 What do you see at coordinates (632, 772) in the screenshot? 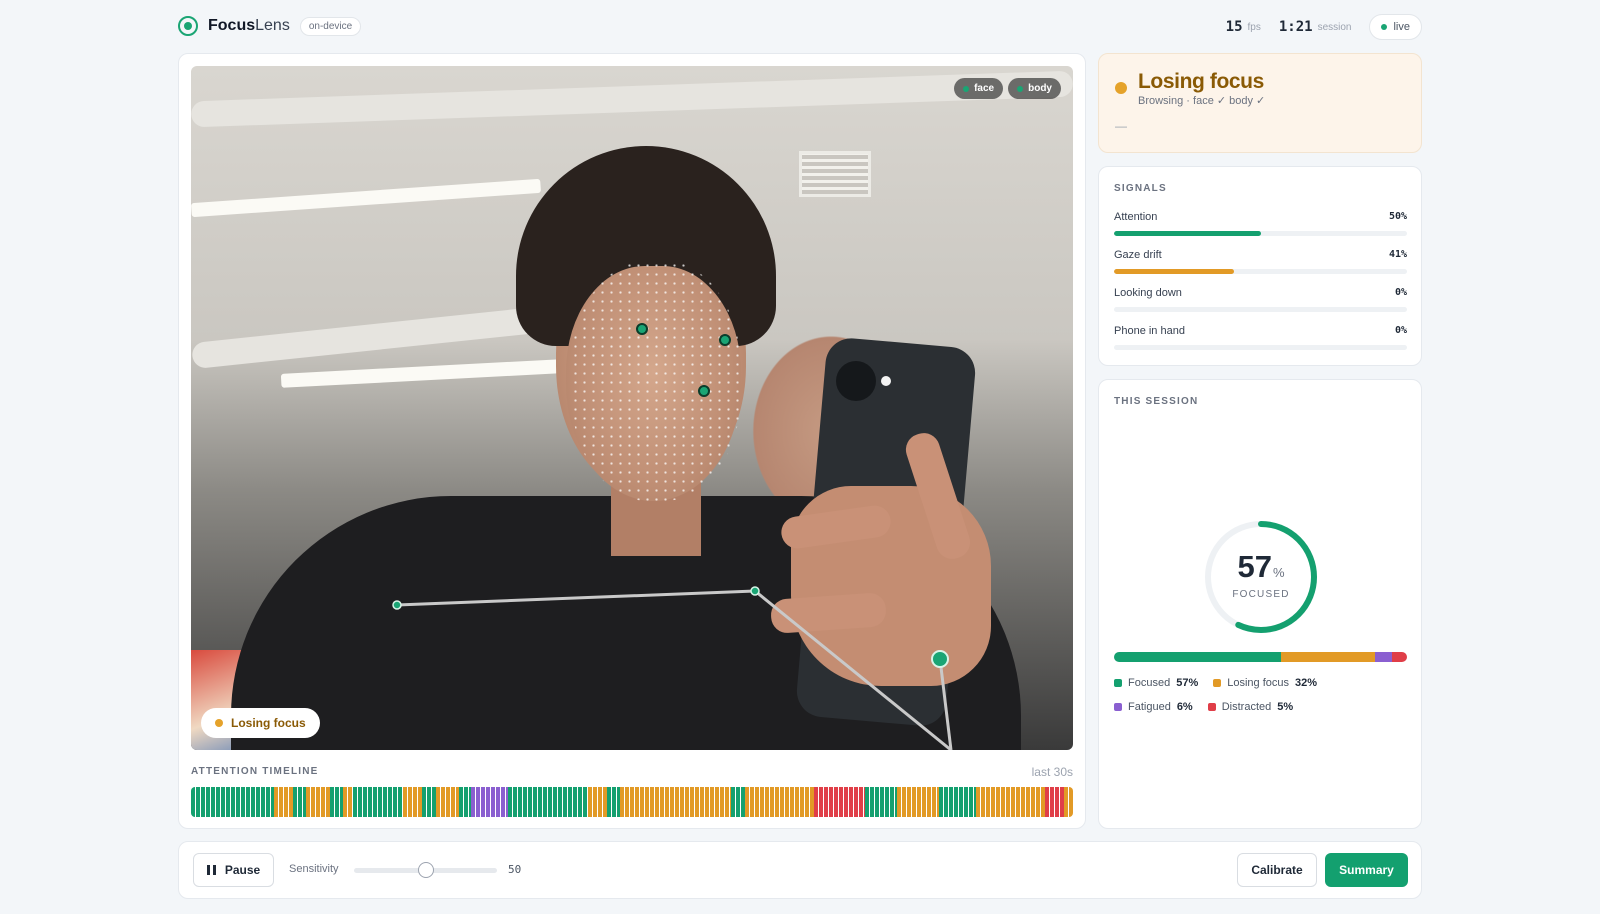
I see `timeline-header: ATTENTION TIMELINE last 30s` at bounding box center [632, 772].